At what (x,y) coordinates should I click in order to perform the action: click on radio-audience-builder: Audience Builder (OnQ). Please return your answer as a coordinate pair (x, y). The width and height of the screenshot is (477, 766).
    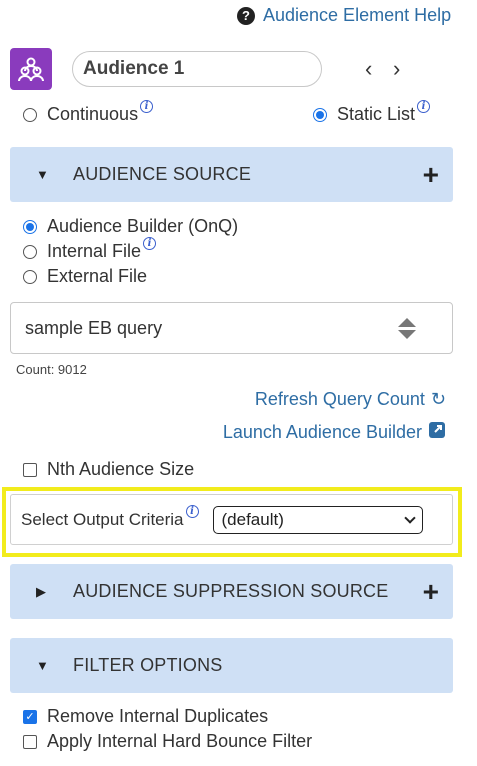
    Looking at the image, I should click on (130, 226).